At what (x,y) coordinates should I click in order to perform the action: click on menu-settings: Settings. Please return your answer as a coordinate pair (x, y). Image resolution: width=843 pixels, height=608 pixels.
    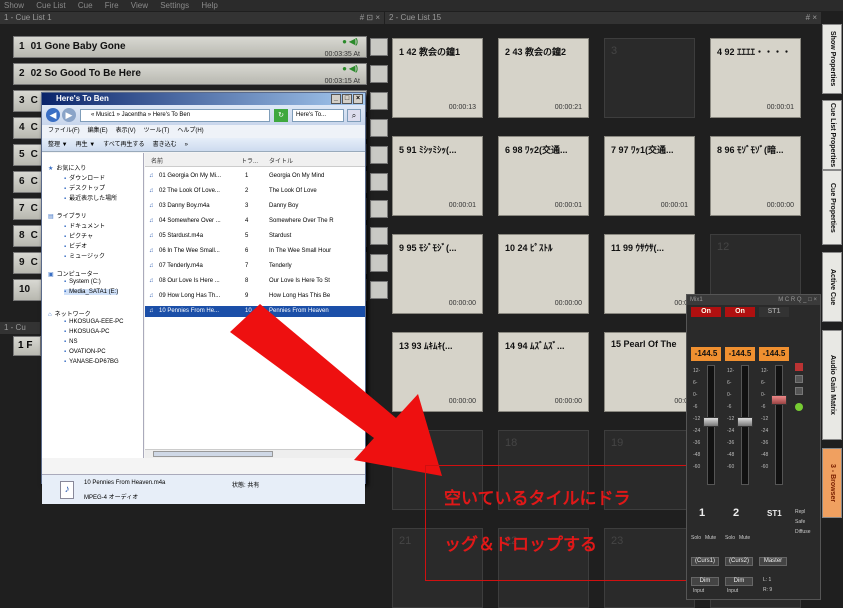
    Looking at the image, I should click on (174, 5).